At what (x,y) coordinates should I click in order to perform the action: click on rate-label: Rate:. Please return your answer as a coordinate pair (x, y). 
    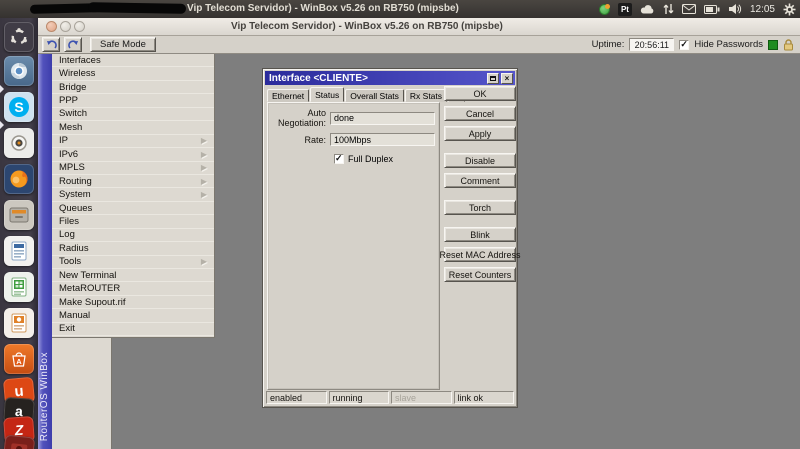
    Looking at the image, I should click on (315, 139).